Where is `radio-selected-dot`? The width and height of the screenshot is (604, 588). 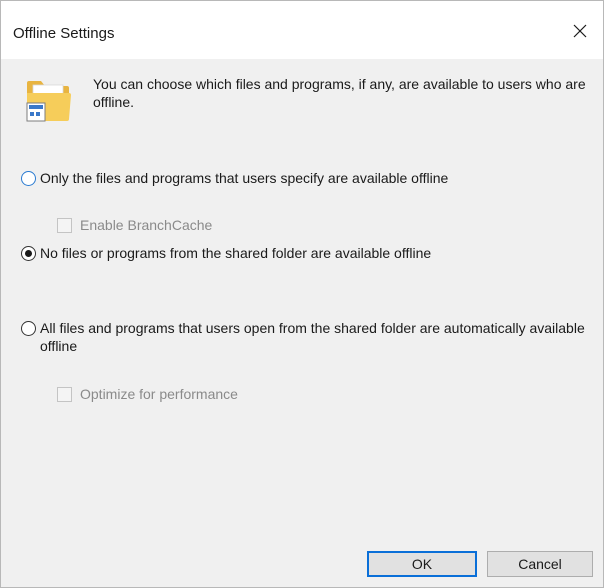 radio-selected-dot is located at coordinates (28, 253).